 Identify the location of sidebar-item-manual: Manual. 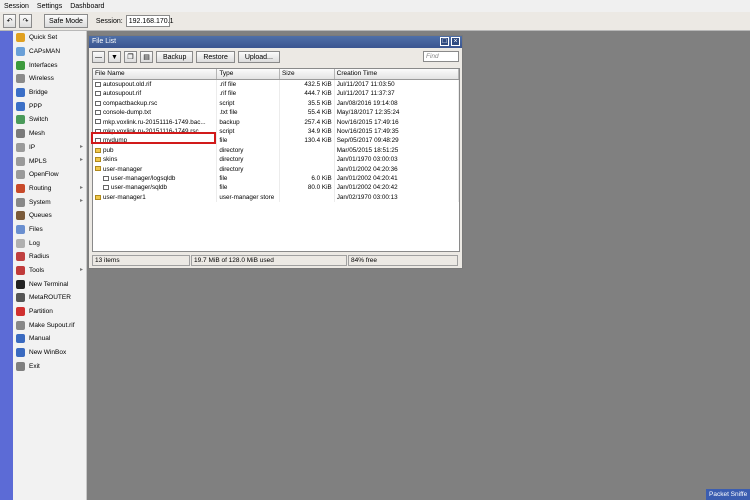
(49, 339).